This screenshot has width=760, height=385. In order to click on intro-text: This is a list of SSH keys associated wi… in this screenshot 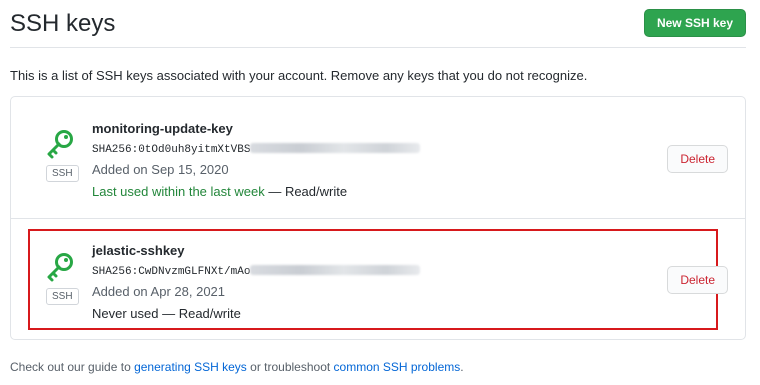, I will do `click(299, 75)`.